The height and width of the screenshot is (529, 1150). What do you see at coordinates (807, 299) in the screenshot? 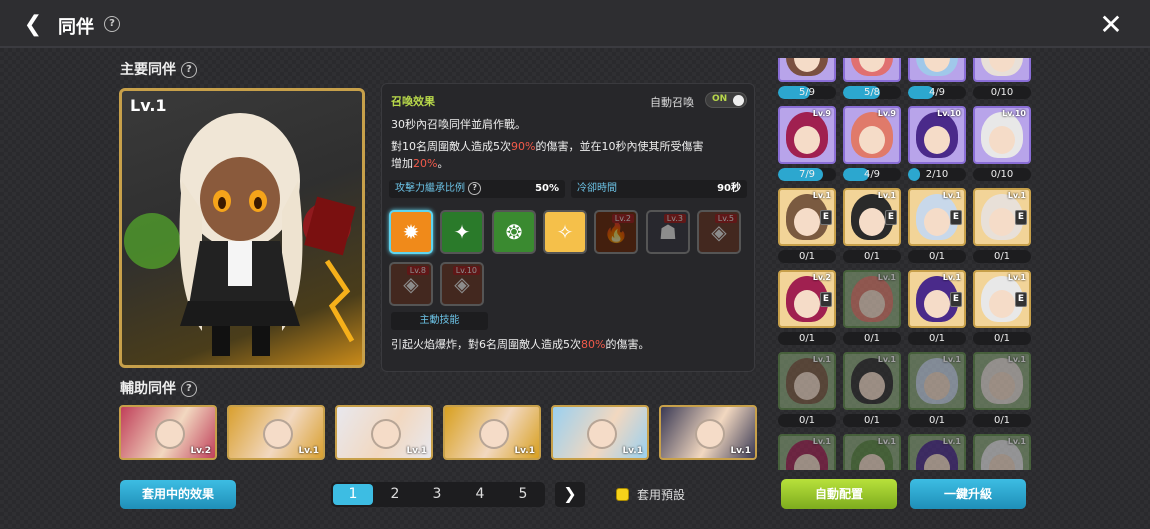
I see `companion-card: Lv.2 E` at bounding box center [807, 299].